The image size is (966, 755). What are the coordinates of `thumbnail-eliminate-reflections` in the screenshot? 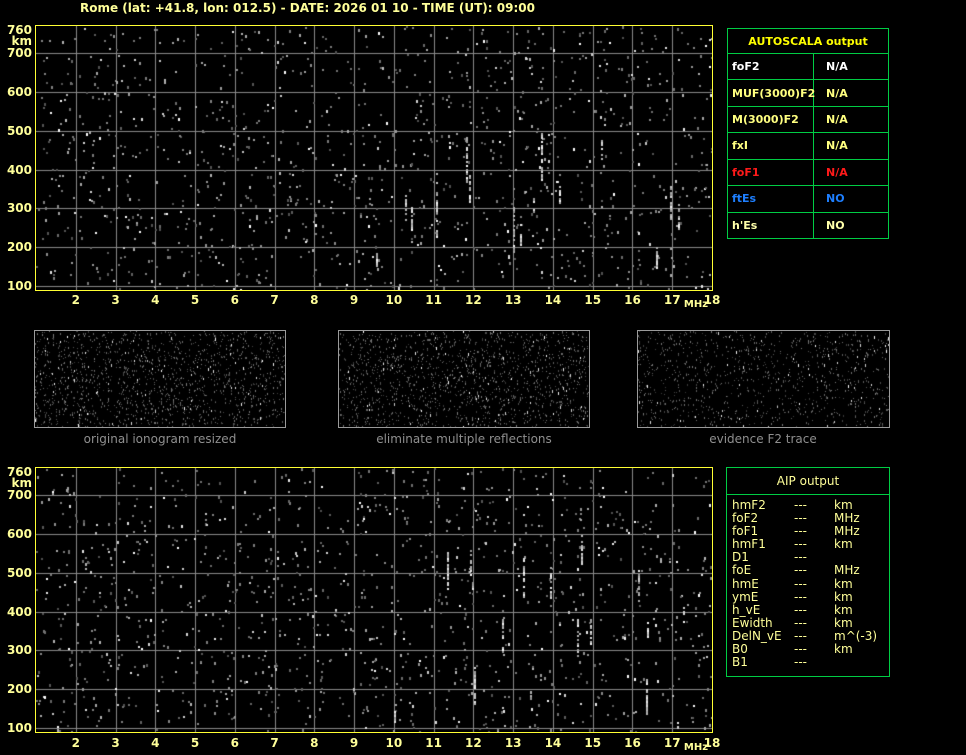 It's located at (464, 379).